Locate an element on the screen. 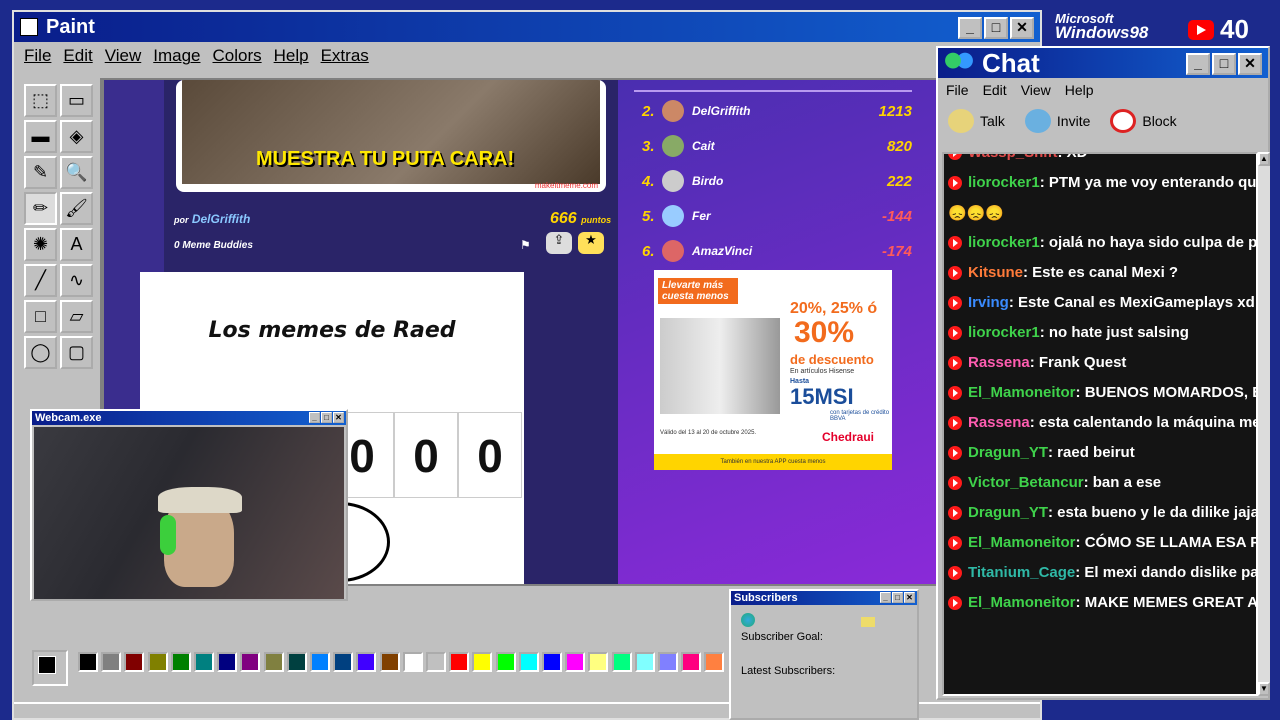 The width and height of the screenshot is (1280, 720). subs-close-button: ✕ is located at coordinates (909, 597).